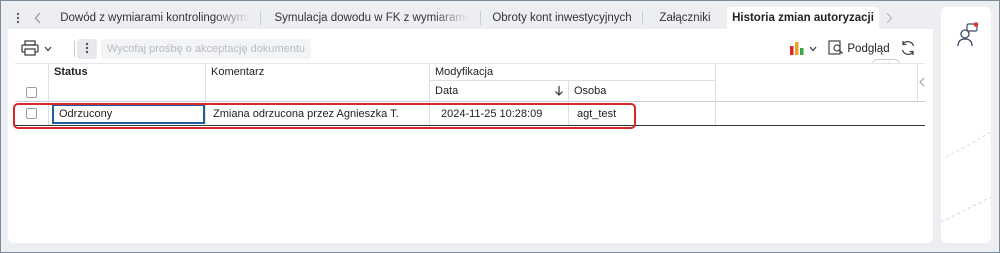  What do you see at coordinates (321, 114) in the screenshot?
I see `comment-cell: Zmiana odrzucona przez Agnieszka T.` at bounding box center [321, 114].